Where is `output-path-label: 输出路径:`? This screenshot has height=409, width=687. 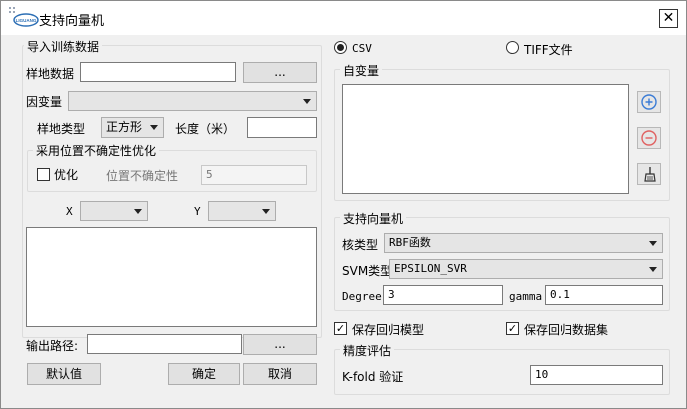
output-path-label: 输出路径: is located at coordinates (52, 346).